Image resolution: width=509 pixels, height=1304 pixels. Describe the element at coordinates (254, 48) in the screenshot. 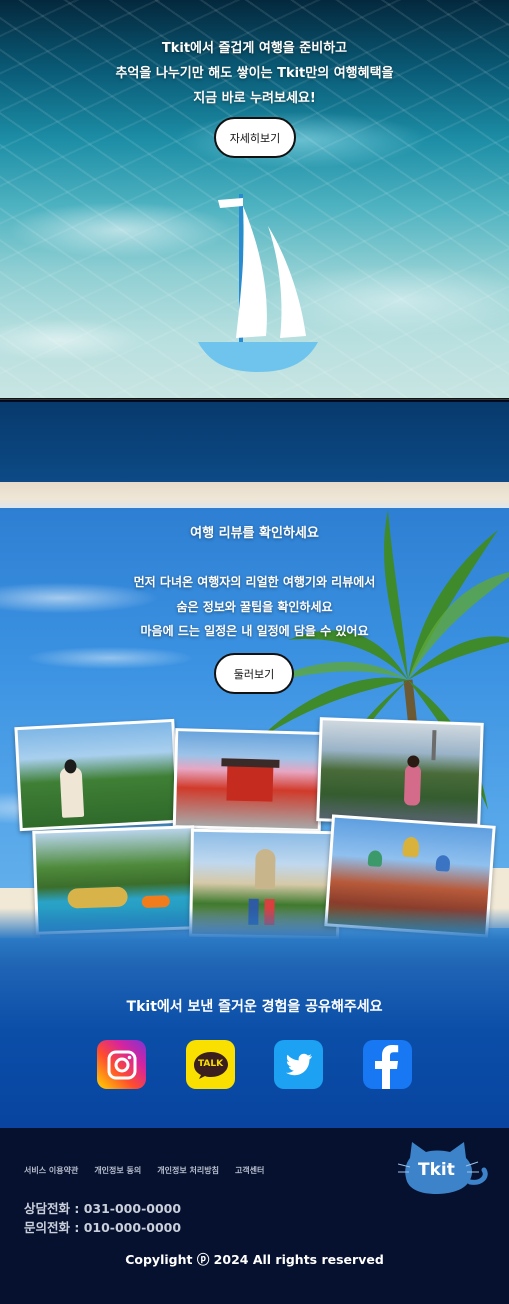

I see `hero-line-1: Tkit에서 즐겁게 여행을 준비하고` at that location.